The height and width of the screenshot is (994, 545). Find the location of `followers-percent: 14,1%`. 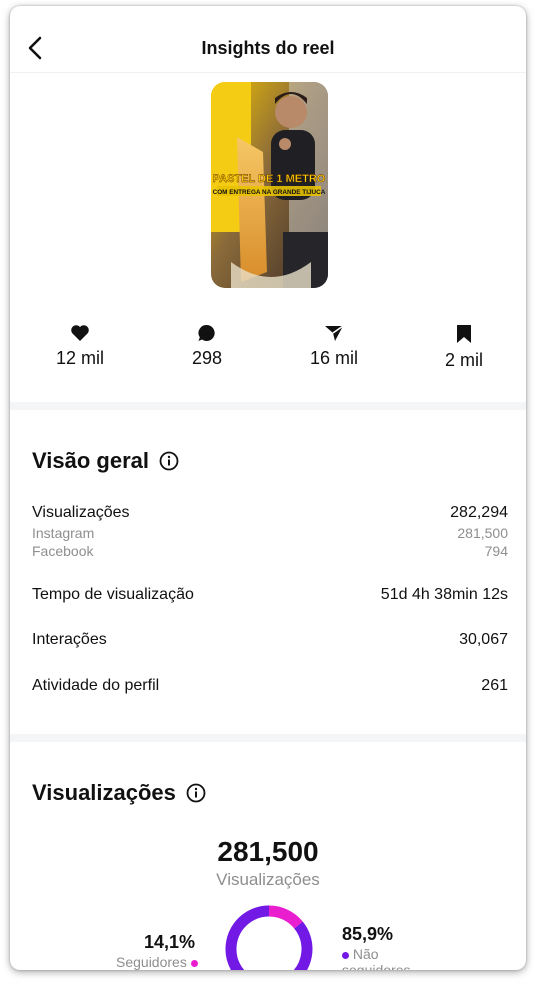

followers-percent: 14,1% is located at coordinates (170, 942).